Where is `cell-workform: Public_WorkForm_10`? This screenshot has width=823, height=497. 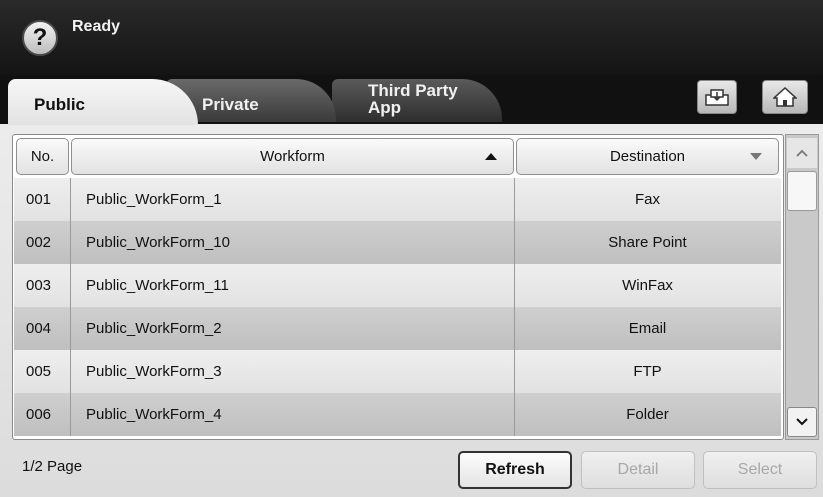 cell-workform: Public_WorkForm_10 is located at coordinates (158, 242).